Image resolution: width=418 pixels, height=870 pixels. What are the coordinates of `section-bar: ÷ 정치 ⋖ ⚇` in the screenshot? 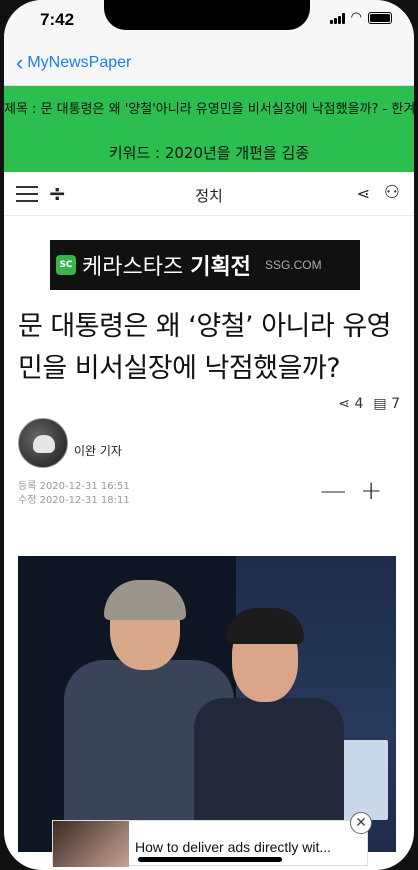 It's located at (209, 194).